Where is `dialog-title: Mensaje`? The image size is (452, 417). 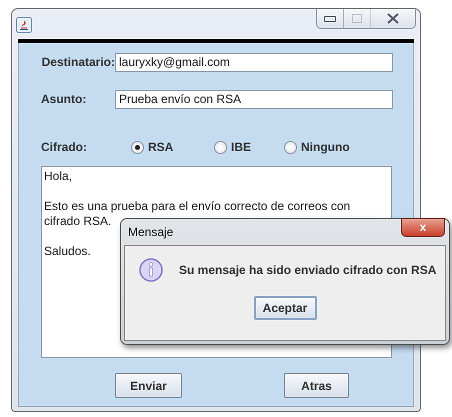 dialog-title: Mensaje is located at coordinates (151, 232).